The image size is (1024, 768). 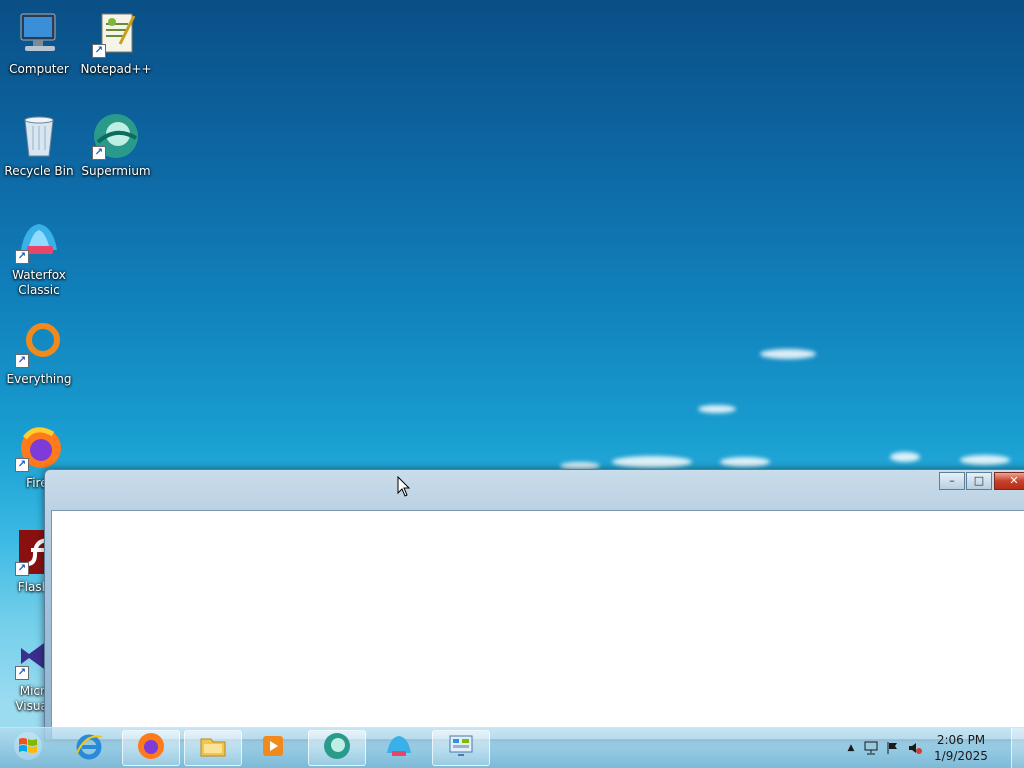 I want to click on notepadpp-icon: ↗, so click(x=116, y=34).